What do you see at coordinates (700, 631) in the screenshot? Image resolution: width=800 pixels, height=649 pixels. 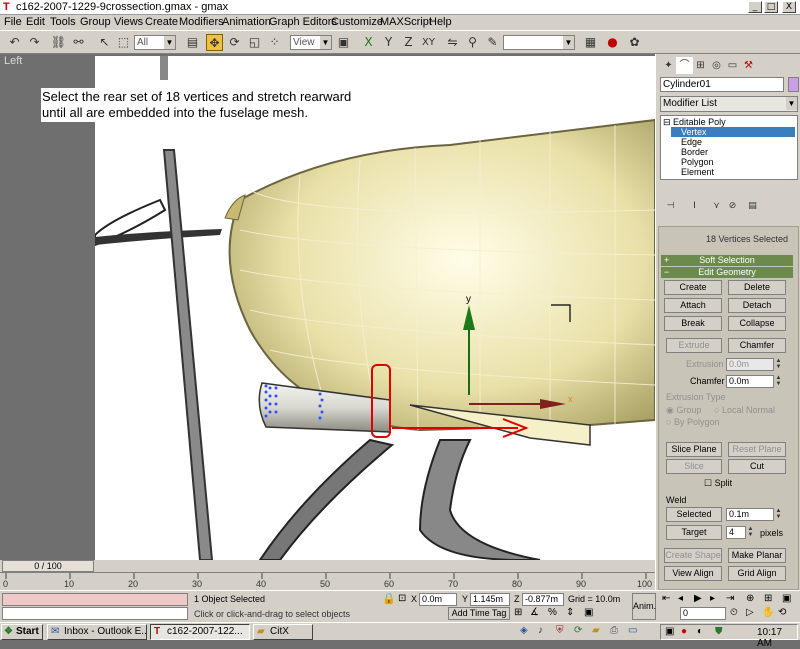 I see `tray-volume-icon: ◐` at bounding box center [700, 631].